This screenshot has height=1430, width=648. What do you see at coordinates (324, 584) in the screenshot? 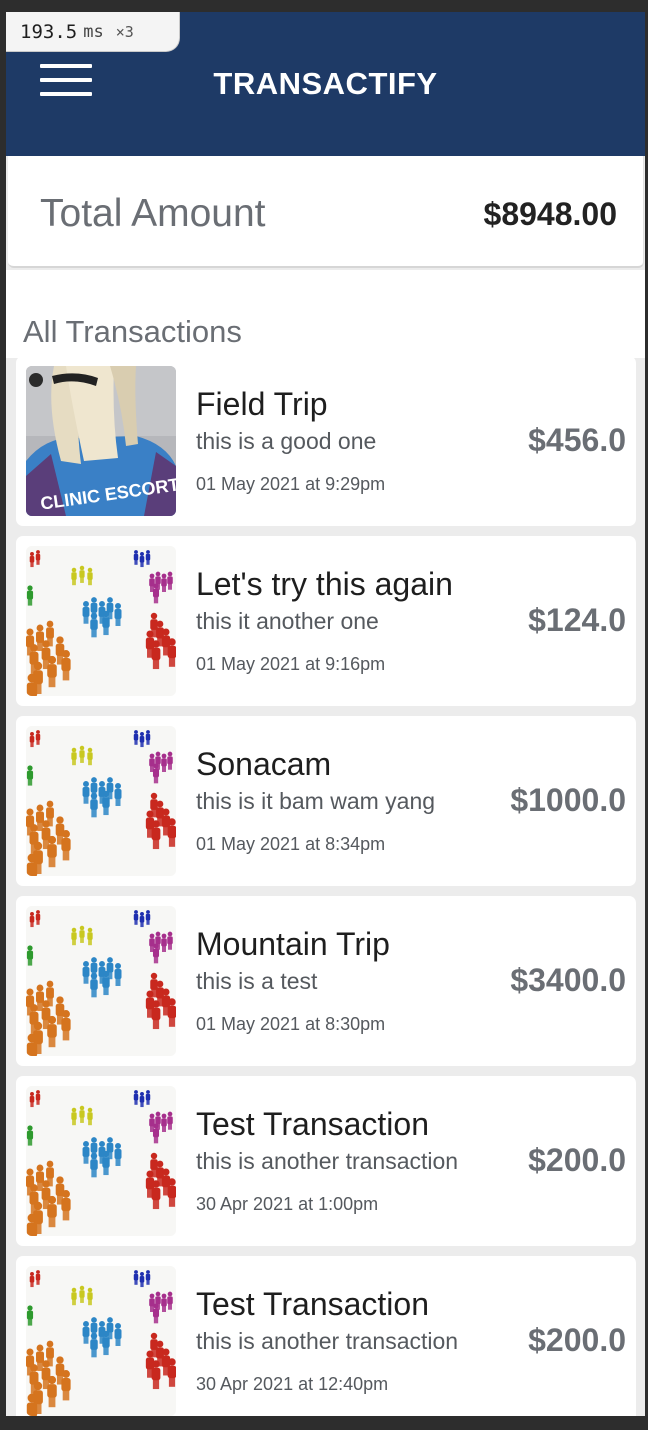
I see `transaction-title: Let's try this again` at bounding box center [324, 584].